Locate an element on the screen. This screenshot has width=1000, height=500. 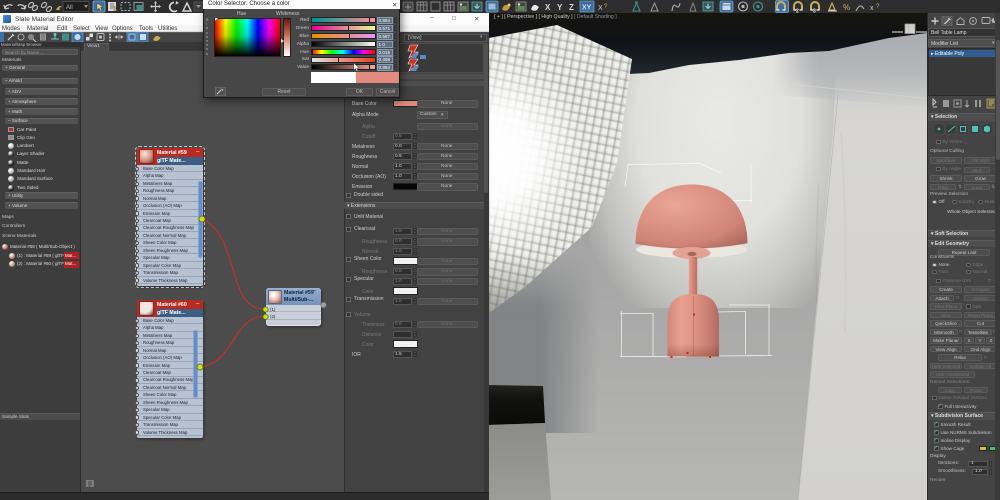
svg-text: XY is located at coordinates (587, 8).